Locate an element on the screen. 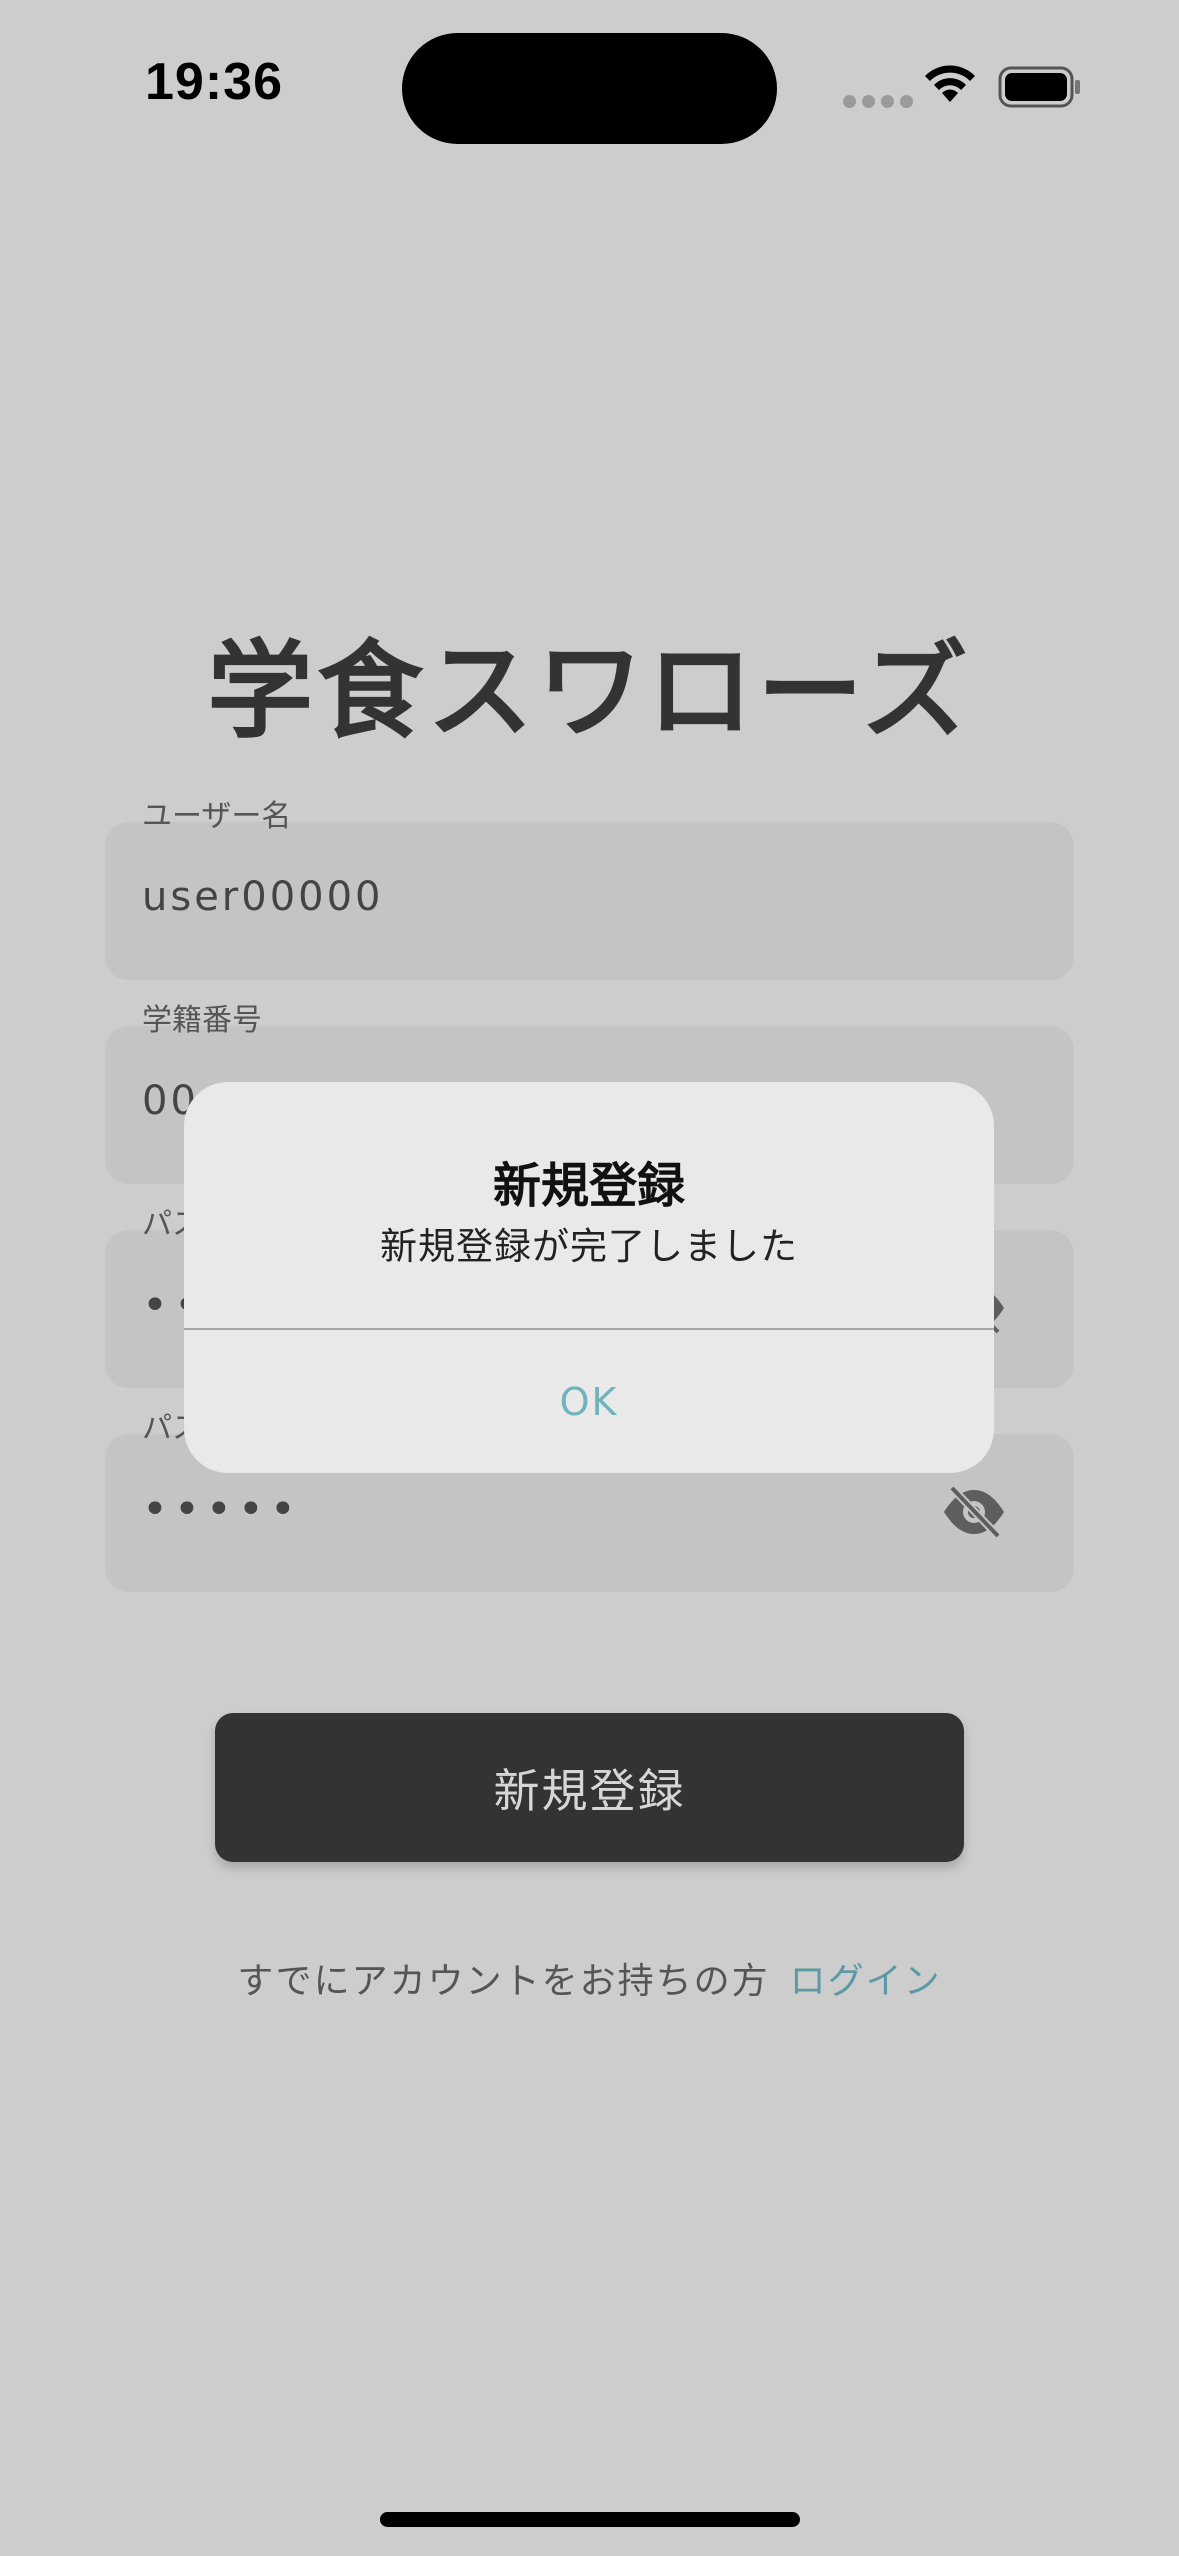 This screenshot has width=1179, height=2556. username-value: user00000 is located at coordinates (263, 897).